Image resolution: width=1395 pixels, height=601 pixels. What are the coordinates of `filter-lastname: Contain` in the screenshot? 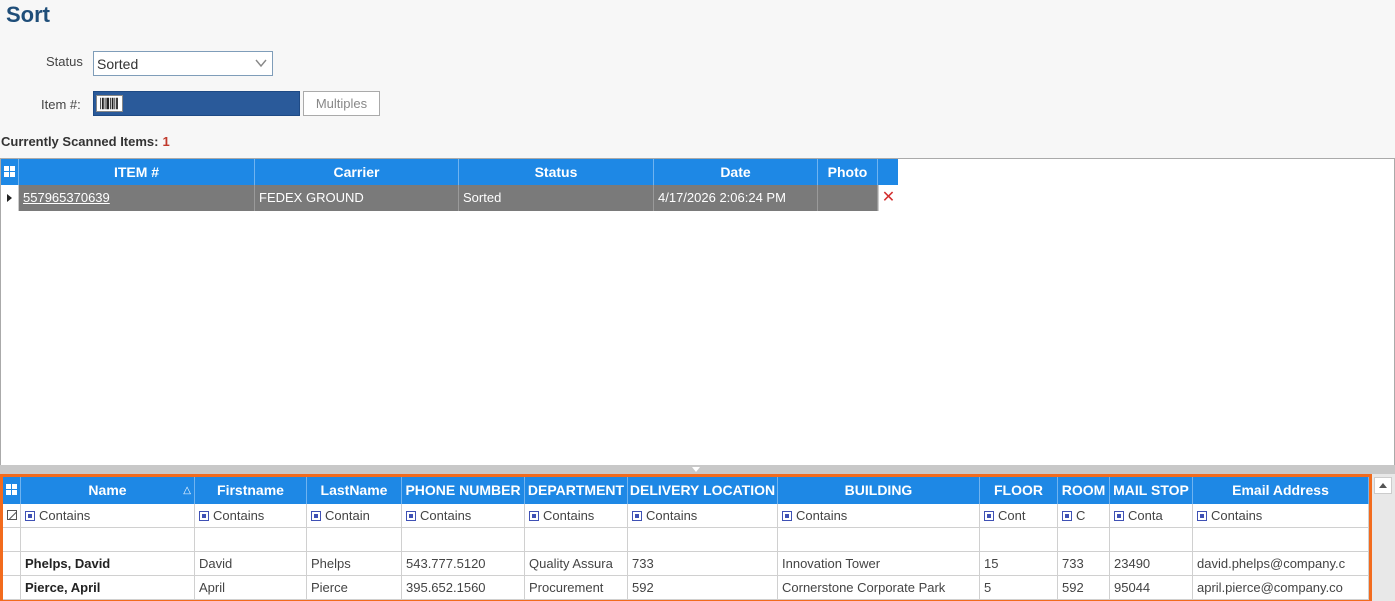 It's located at (354, 516).